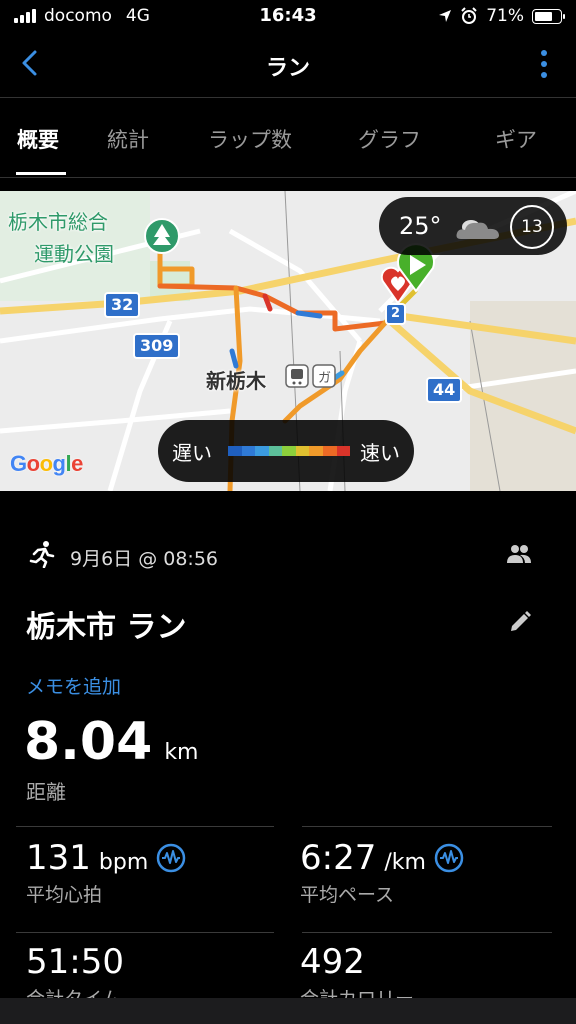 The width and height of the screenshot is (576, 1024). I want to click on tab-laps: ラップ数, so click(250, 139).